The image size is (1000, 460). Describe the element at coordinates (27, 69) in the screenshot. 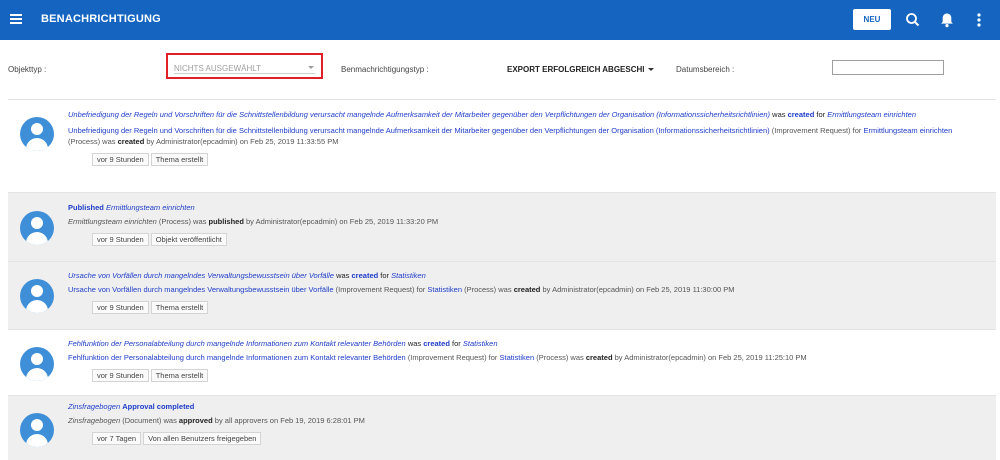

I see `object-type-label: Objekttyp :` at that location.